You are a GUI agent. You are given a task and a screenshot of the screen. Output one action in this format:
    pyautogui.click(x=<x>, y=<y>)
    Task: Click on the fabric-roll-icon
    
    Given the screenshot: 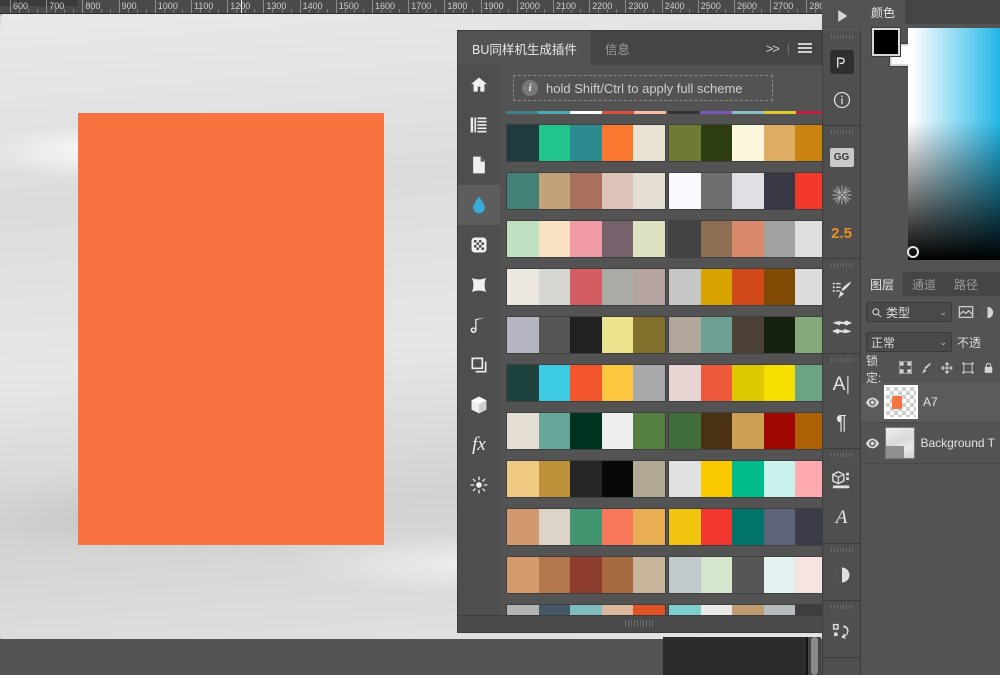 What is the action you would take?
    pyautogui.click(x=479, y=325)
    